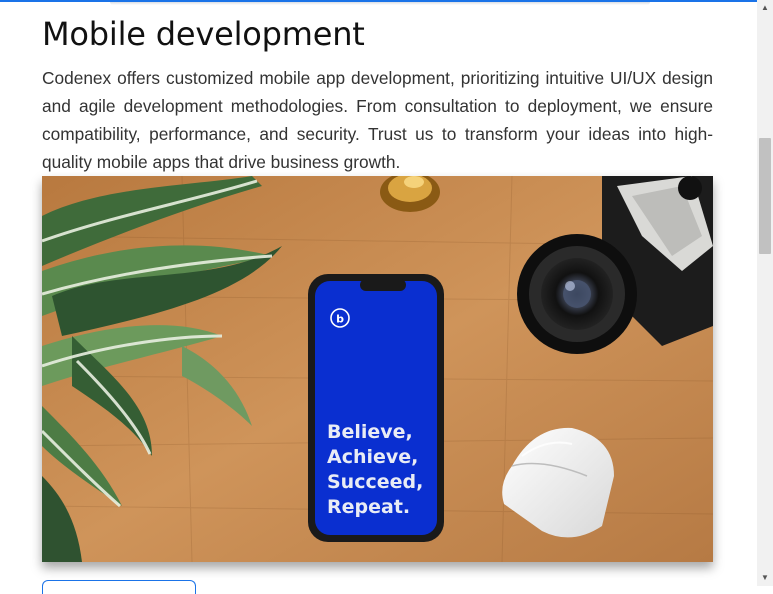 The image size is (773, 594). I want to click on phone-logo-letter: b, so click(340, 319).